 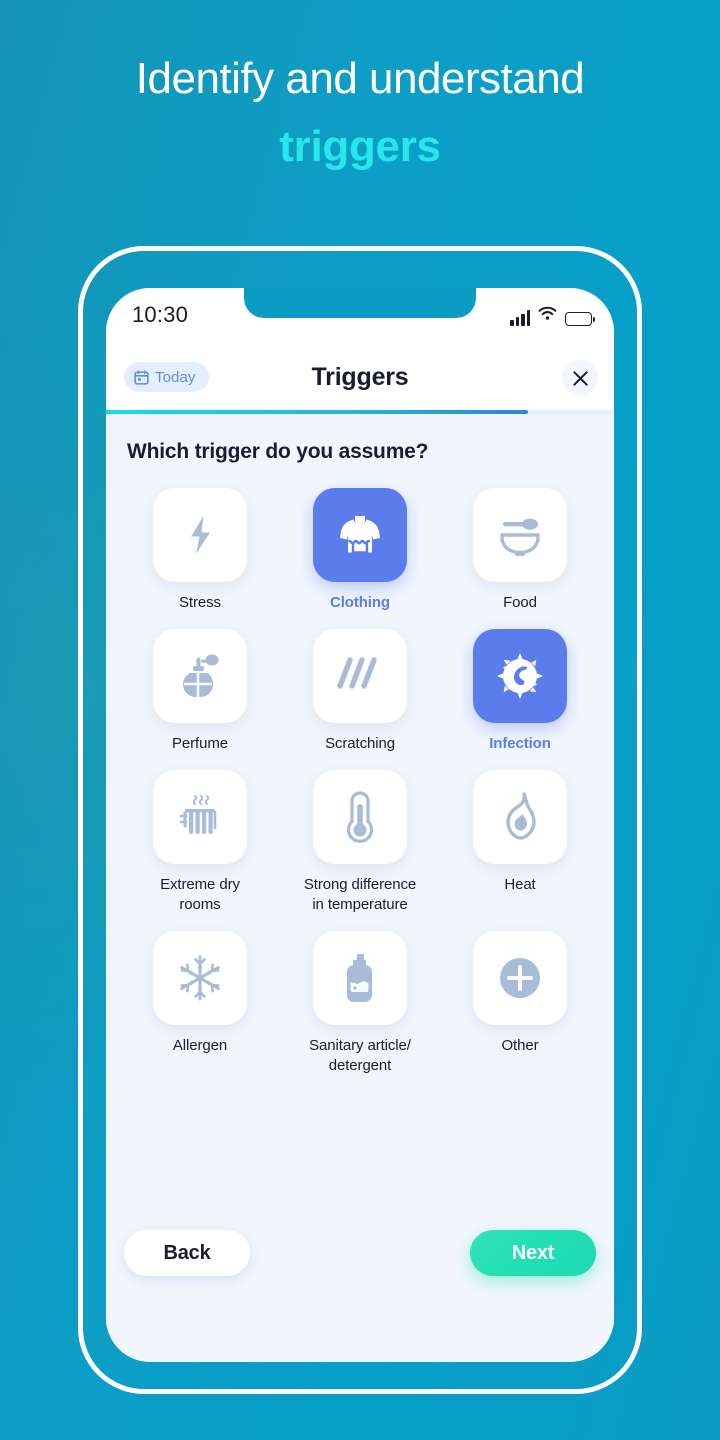 I want to click on trigger-option-clothing: Clothing, so click(x=360, y=550).